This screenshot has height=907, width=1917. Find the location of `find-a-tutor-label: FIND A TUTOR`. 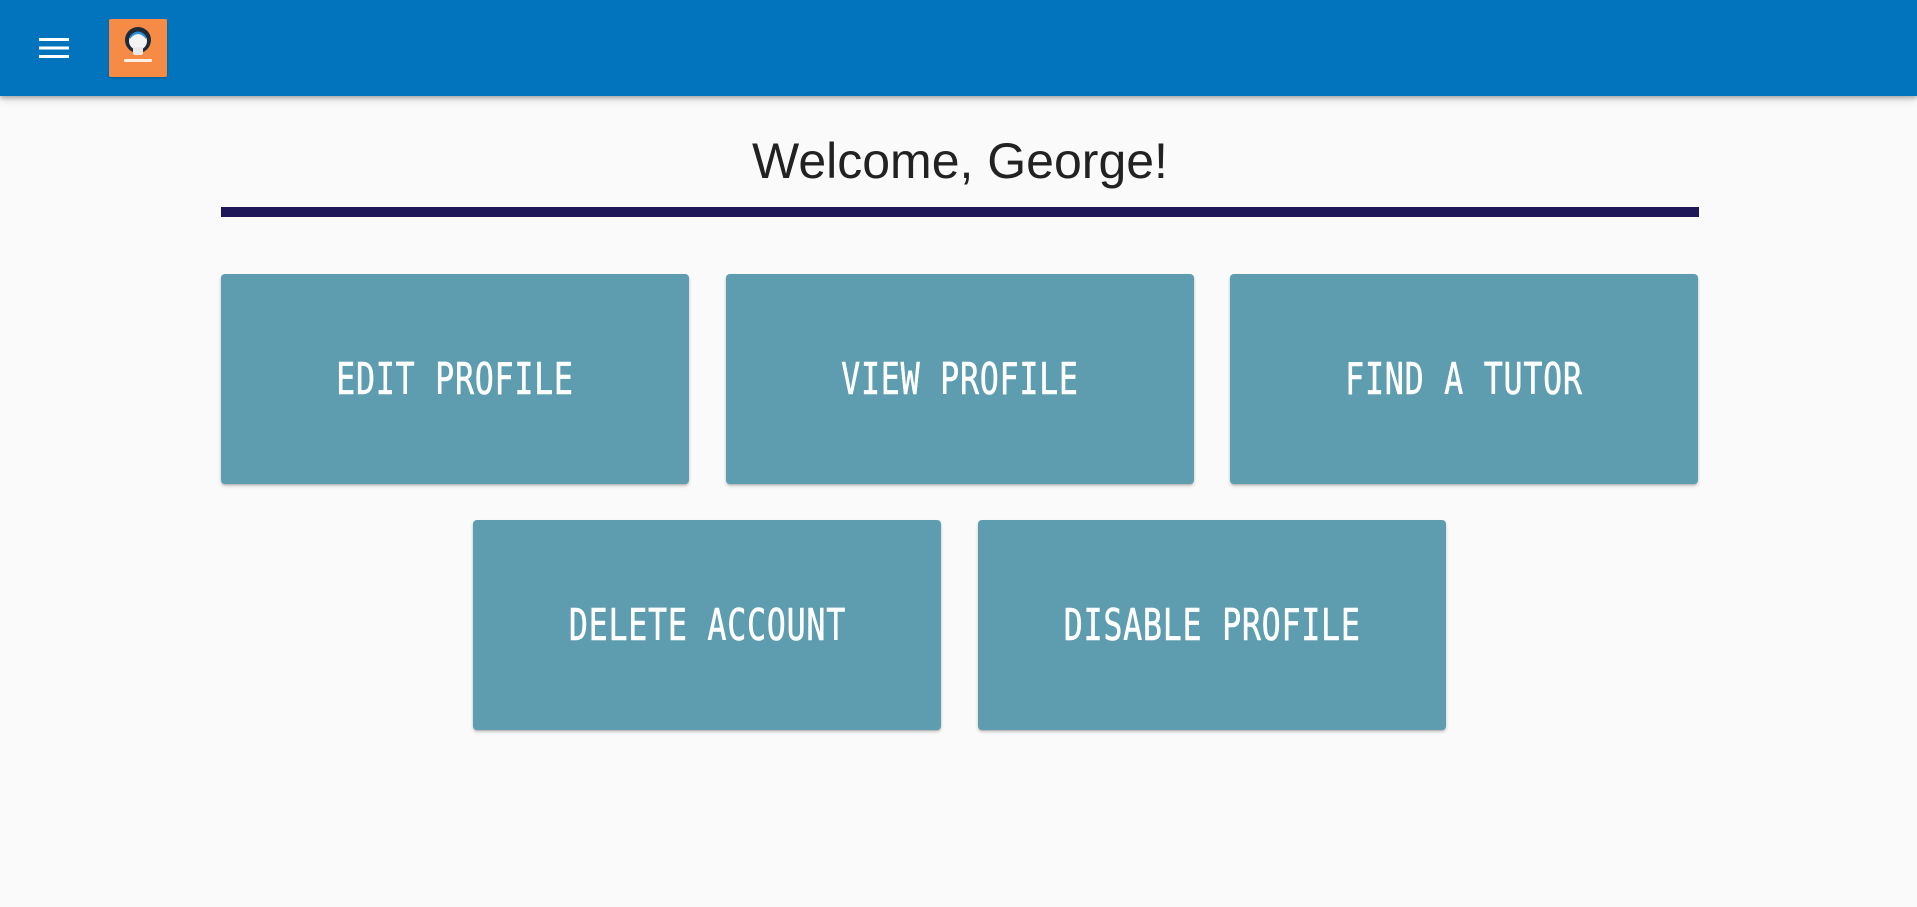

find-a-tutor-label: FIND A TUTOR is located at coordinates (1464, 379).